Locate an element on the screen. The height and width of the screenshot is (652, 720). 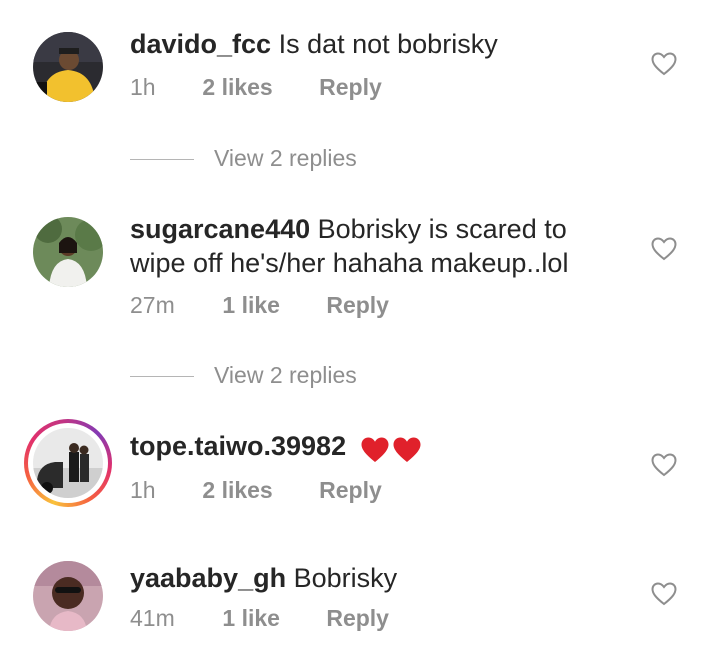
comment-body: Bobrisky is scared to is located at coordinates (442, 229).